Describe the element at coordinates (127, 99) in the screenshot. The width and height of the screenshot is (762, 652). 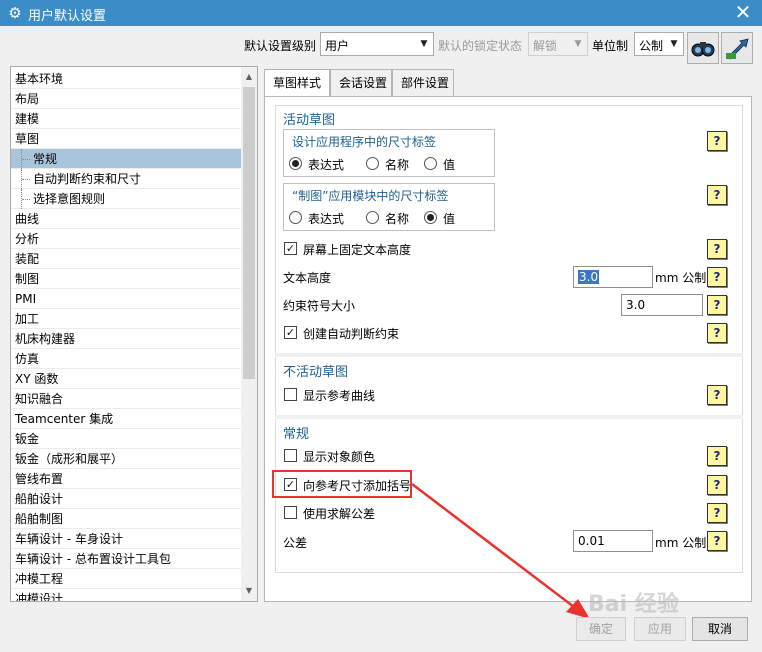
I see `tree-item: 布局` at that location.